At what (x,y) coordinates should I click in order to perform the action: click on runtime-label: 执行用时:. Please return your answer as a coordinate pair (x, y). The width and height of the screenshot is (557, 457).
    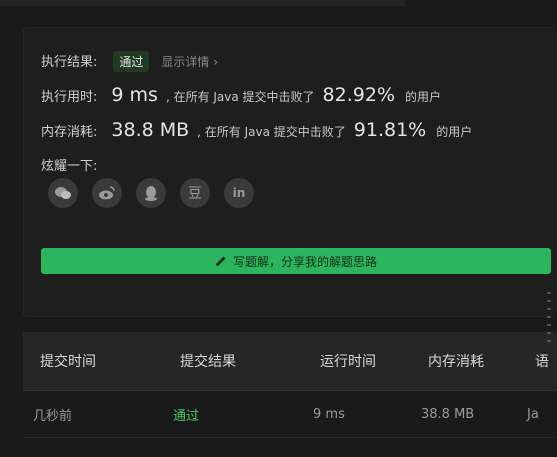
    Looking at the image, I should click on (69, 97).